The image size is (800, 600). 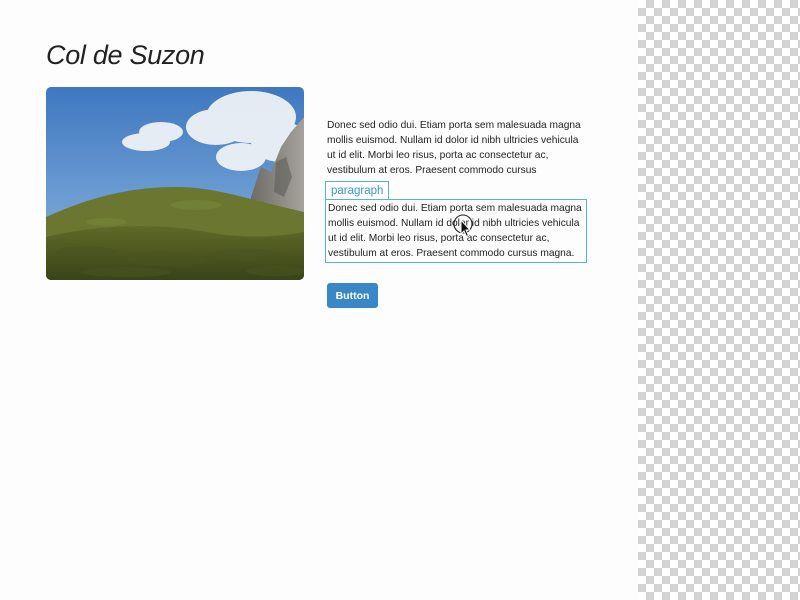 I want to click on landscape-photo, so click(x=175, y=183).